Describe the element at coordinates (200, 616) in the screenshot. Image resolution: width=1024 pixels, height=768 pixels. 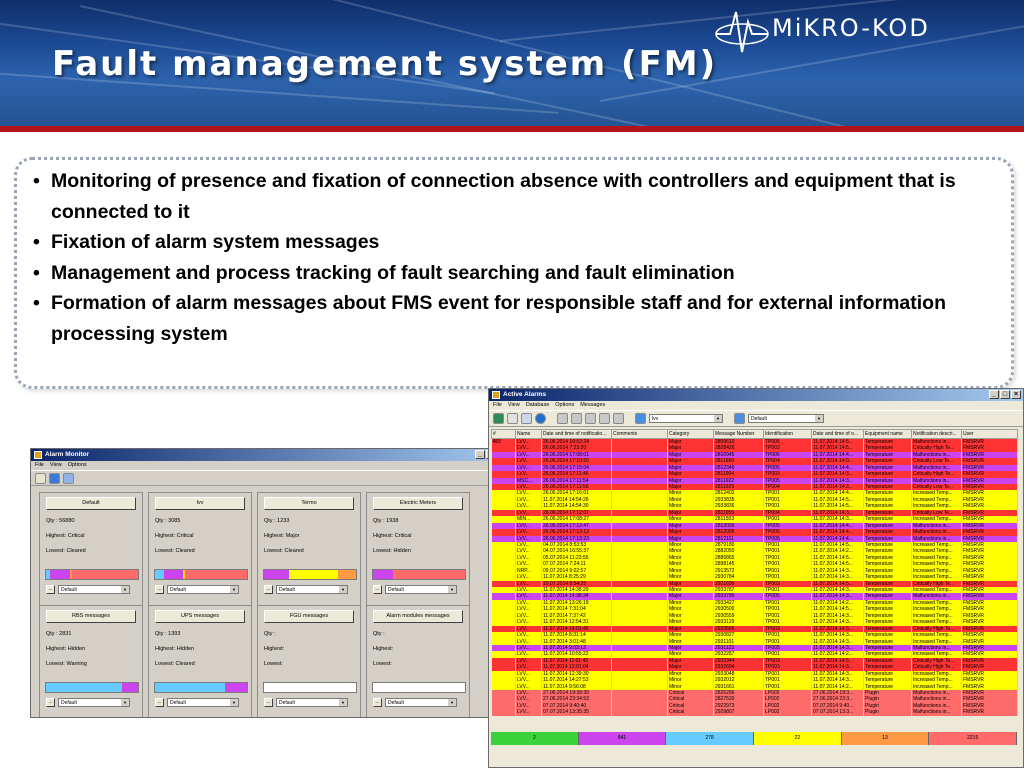
I see `panel-group-button: UPS messages` at that location.